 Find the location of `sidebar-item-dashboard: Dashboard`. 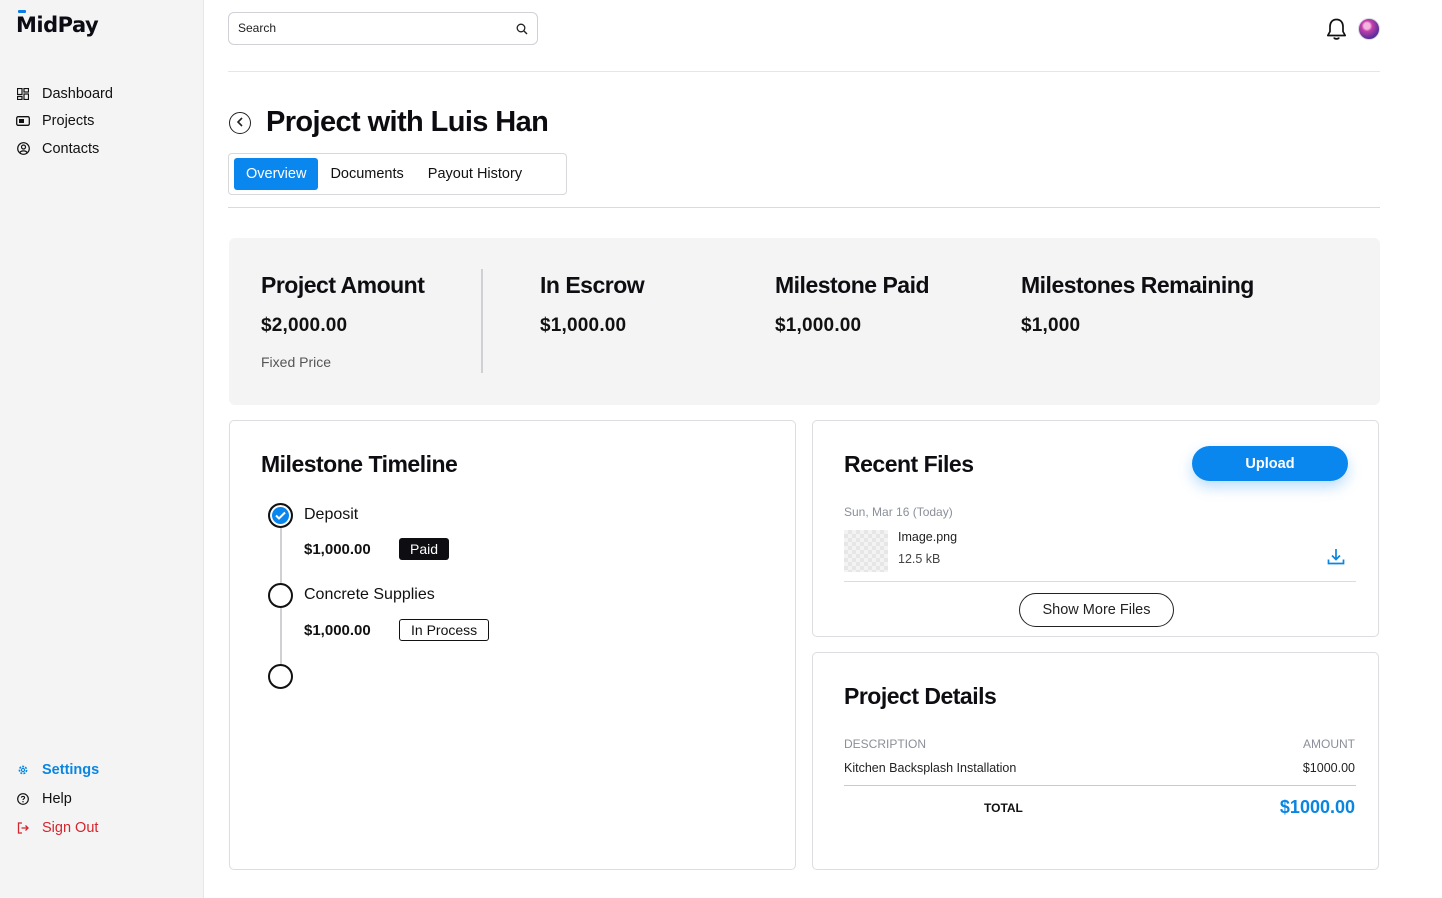

sidebar-item-dashboard: Dashboard is located at coordinates (64, 94).